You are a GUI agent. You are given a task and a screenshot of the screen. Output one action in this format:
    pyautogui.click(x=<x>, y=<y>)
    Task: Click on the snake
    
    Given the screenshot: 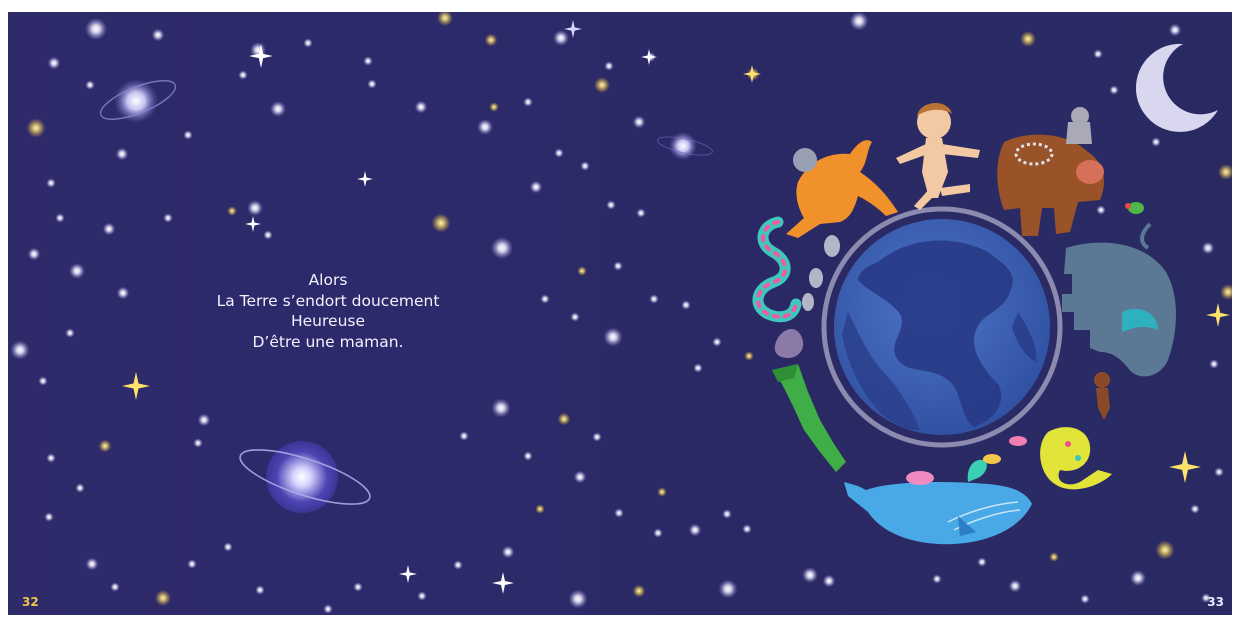 What is the action you would take?
    pyautogui.click(x=777, y=269)
    